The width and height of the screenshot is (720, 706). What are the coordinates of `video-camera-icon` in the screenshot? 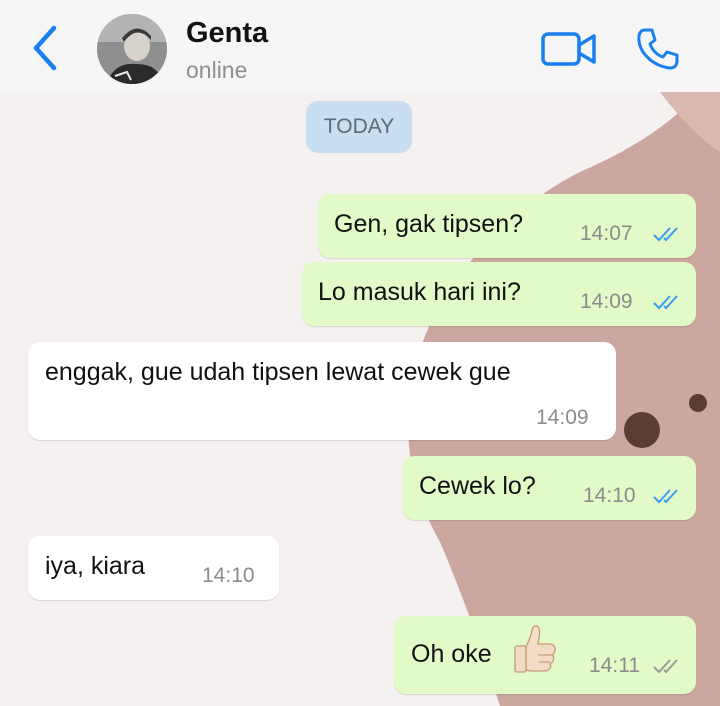 It's located at (569, 49).